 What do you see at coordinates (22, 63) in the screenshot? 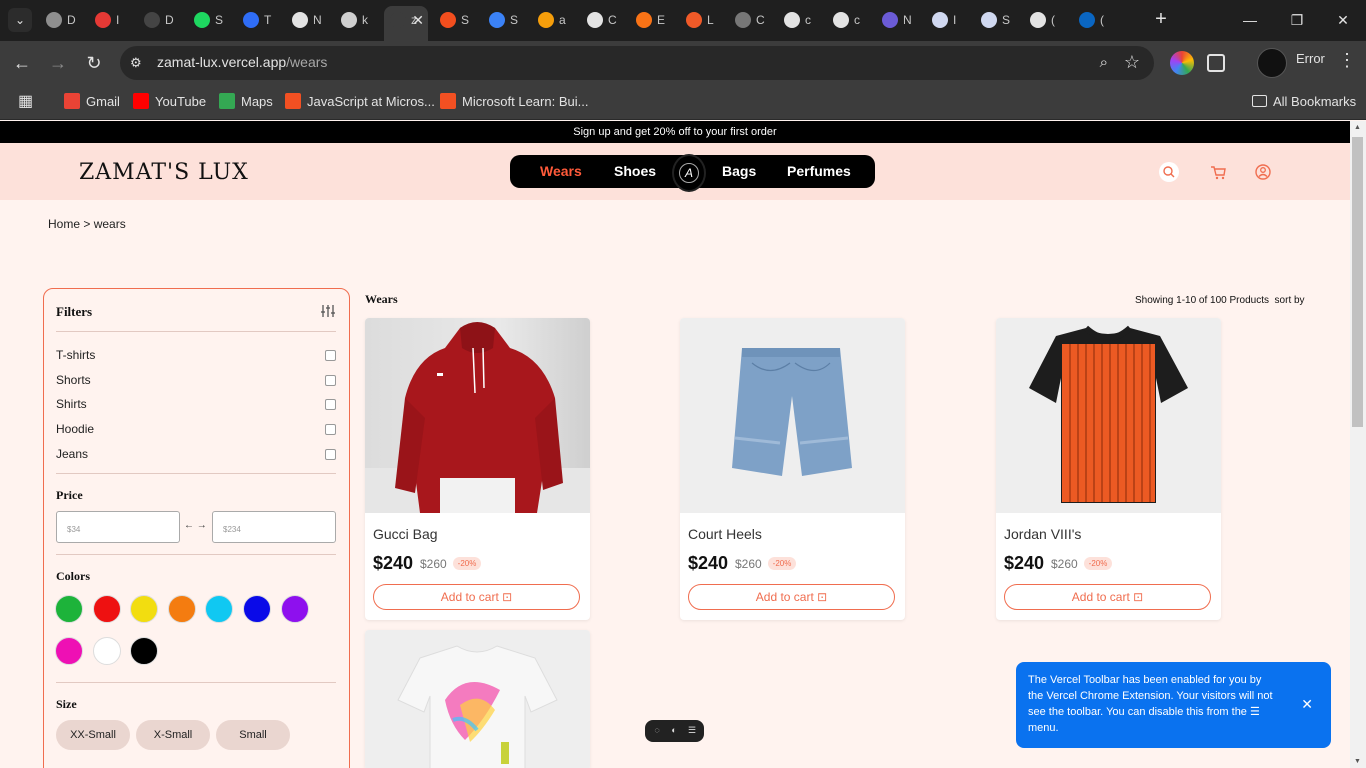
I see `back-button: ←` at bounding box center [22, 63].